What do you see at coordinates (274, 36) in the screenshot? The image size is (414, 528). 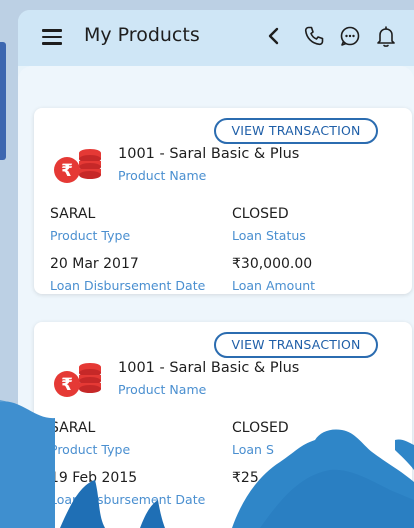 I see `back-chevron-icon` at bounding box center [274, 36].